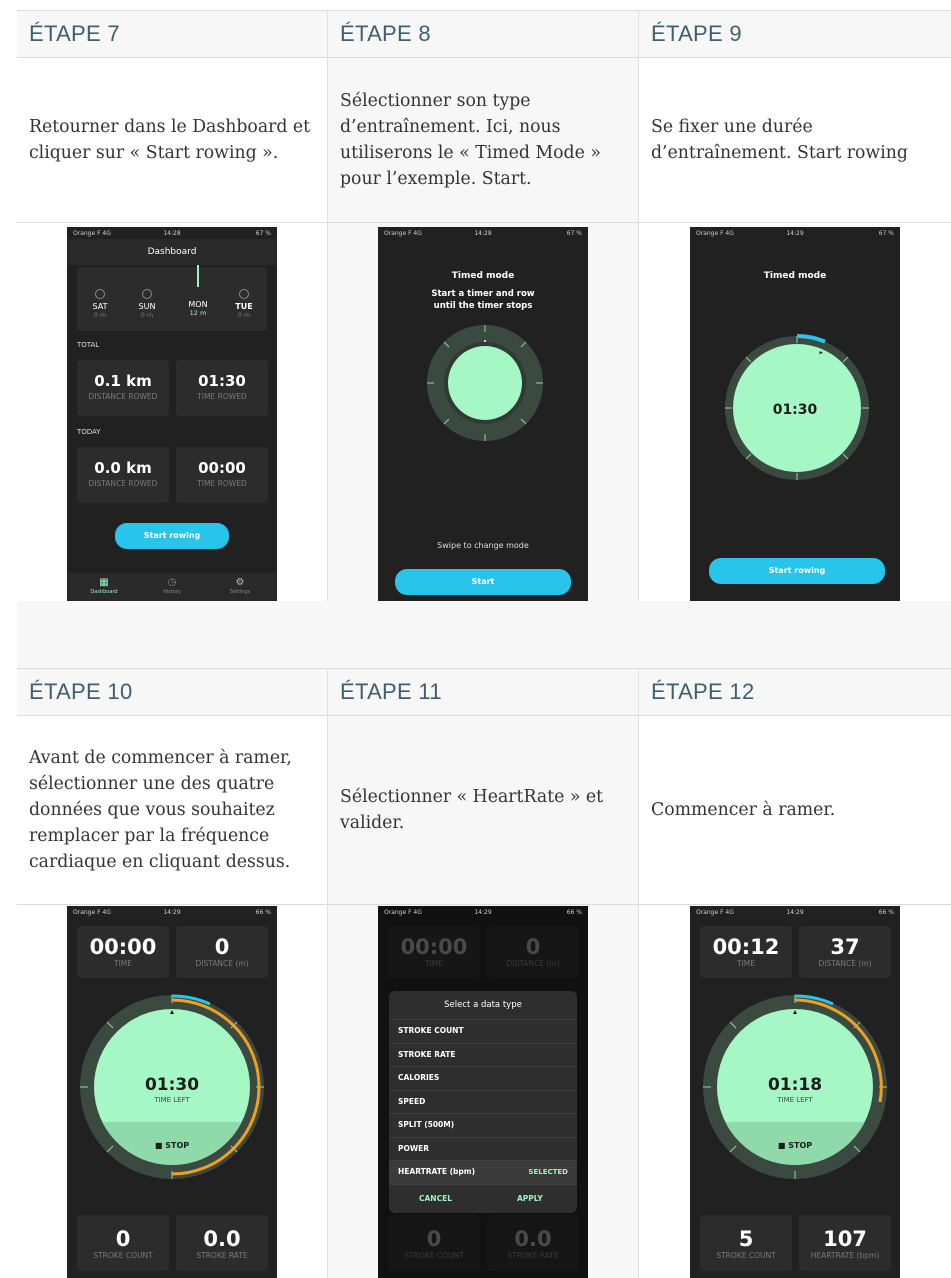  I want to click on stat-card-stroke-count: 5 STROKE COUNT, so click(746, 1243).